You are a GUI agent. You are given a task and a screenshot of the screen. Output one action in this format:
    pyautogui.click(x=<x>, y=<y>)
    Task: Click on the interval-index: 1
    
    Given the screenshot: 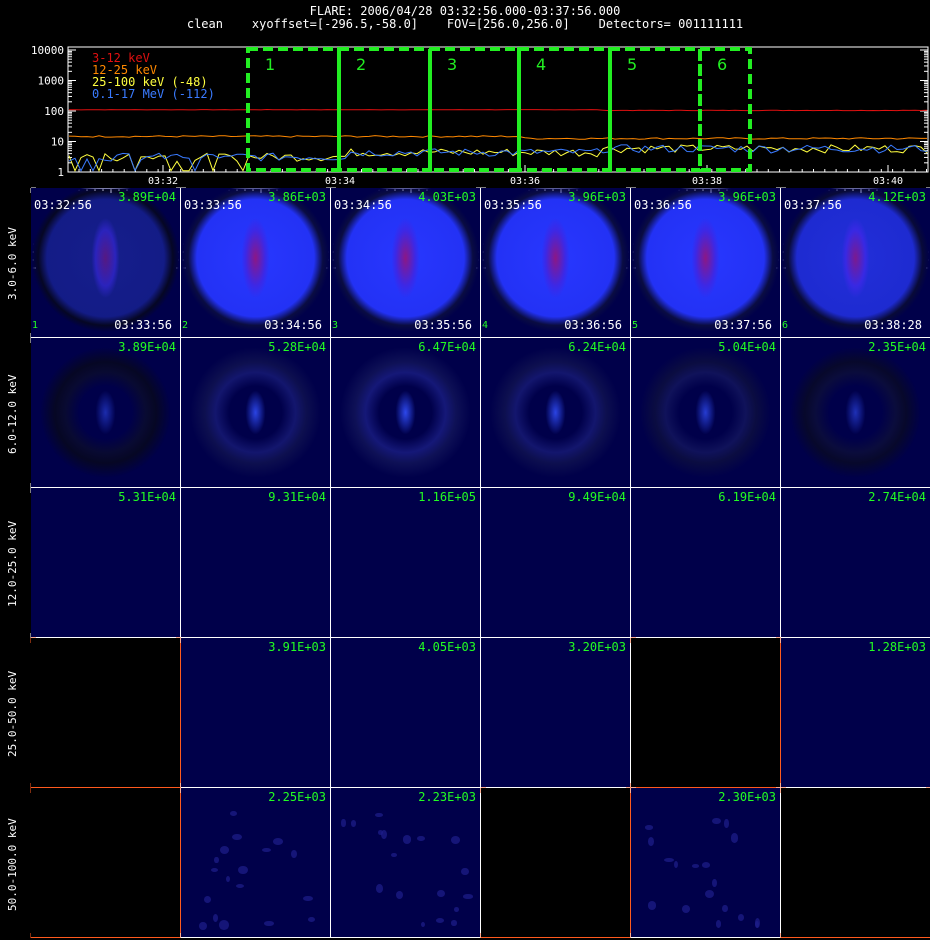 What is the action you would take?
    pyautogui.click(x=35, y=325)
    